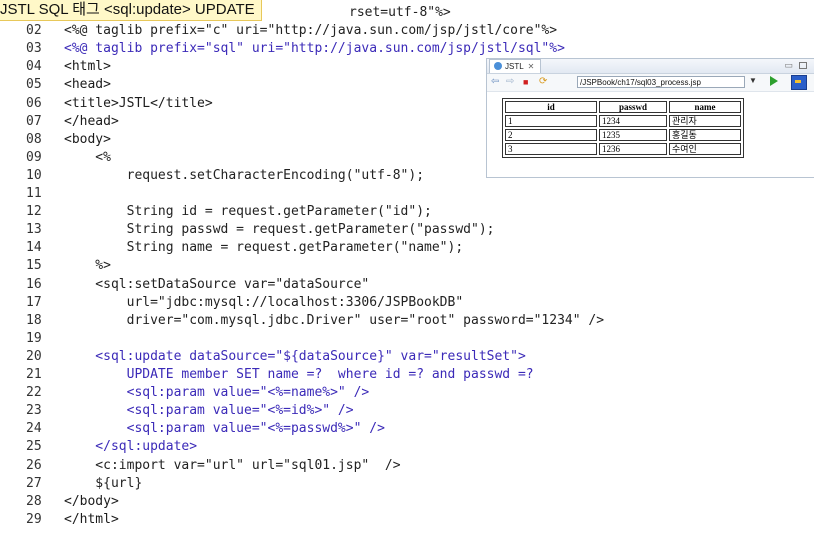  What do you see at coordinates (87, 157) in the screenshot?
I see `code-text: <%` at bounding box center [87, 157].